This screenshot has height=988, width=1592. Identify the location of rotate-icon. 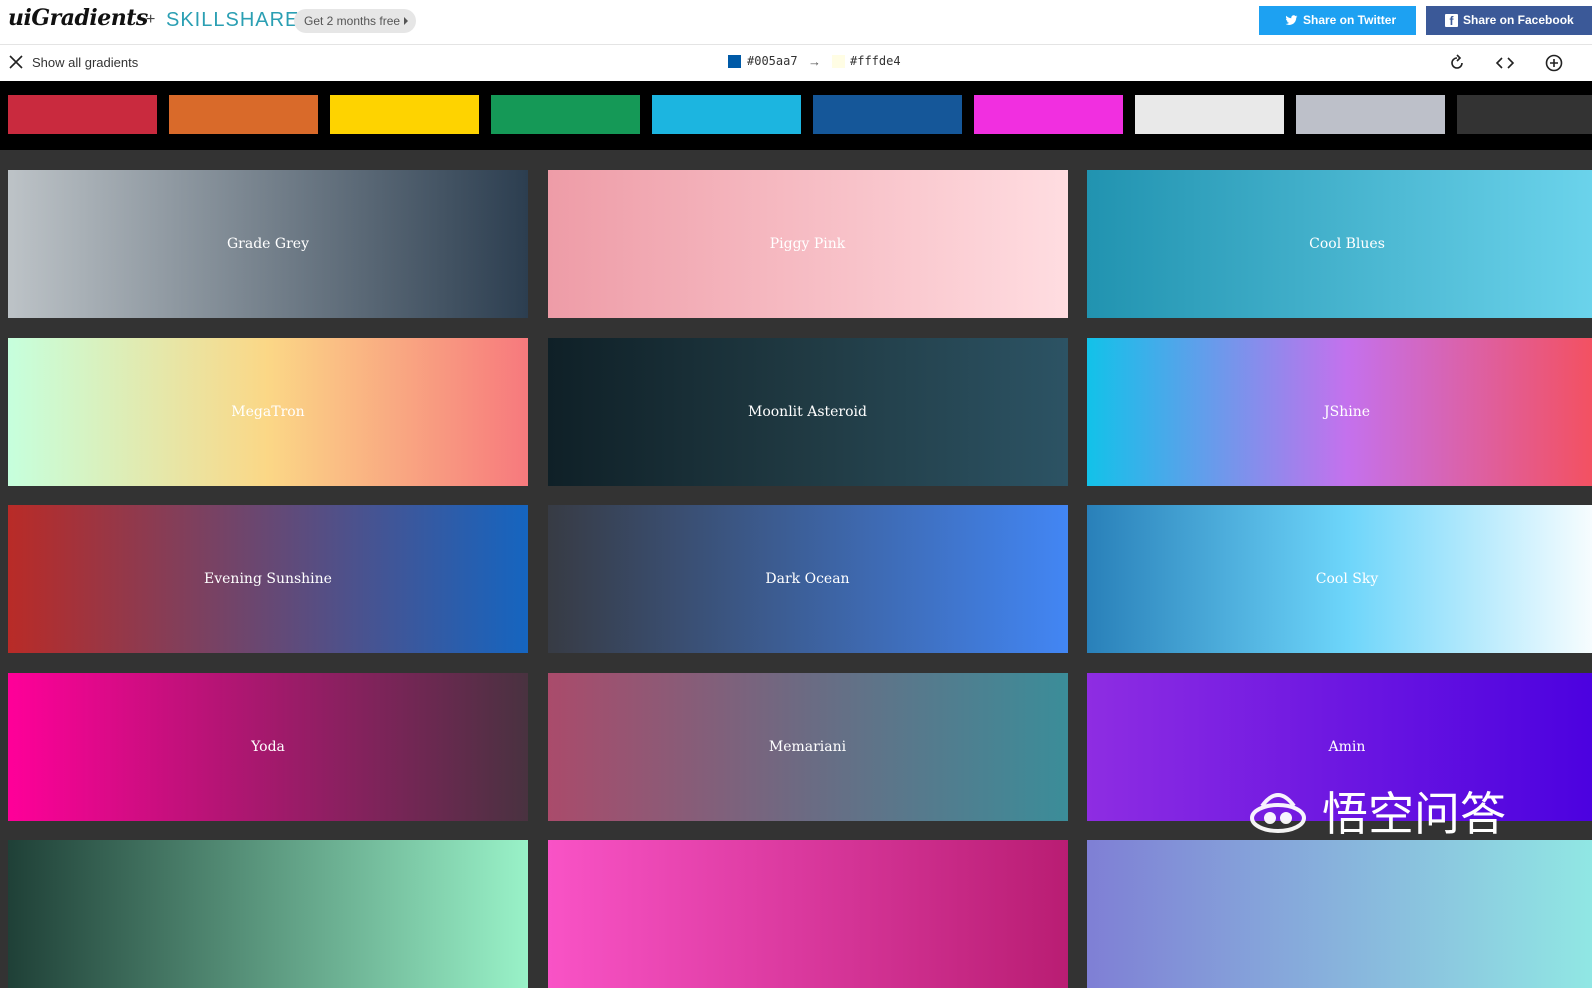
(1457, 63).